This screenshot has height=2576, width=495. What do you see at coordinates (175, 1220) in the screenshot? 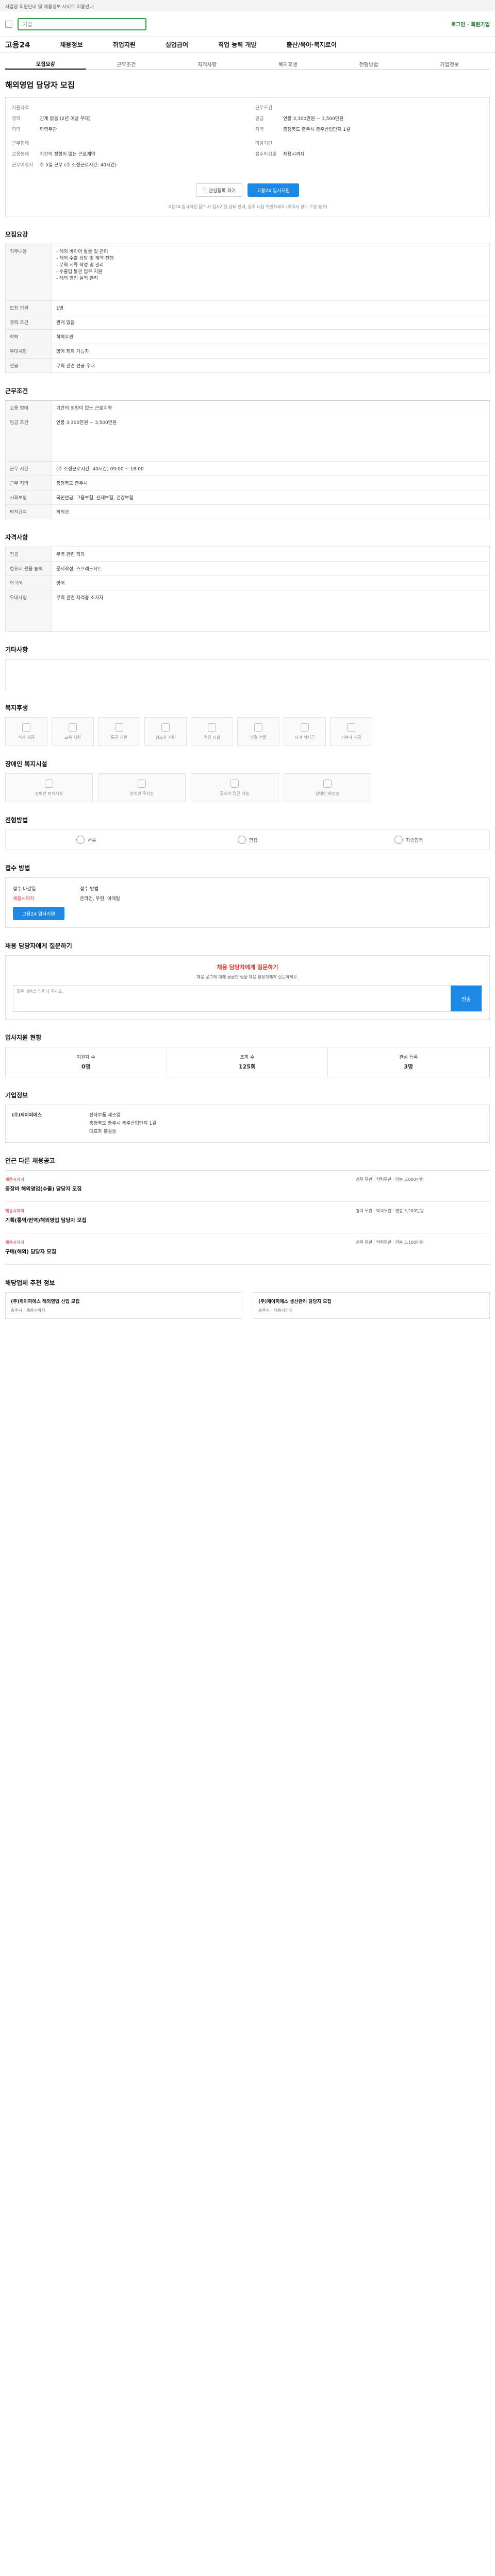
I see `job-title: 기획(통역/번역)해외영업 담당자 모집` at bounding box center [175, 1220].